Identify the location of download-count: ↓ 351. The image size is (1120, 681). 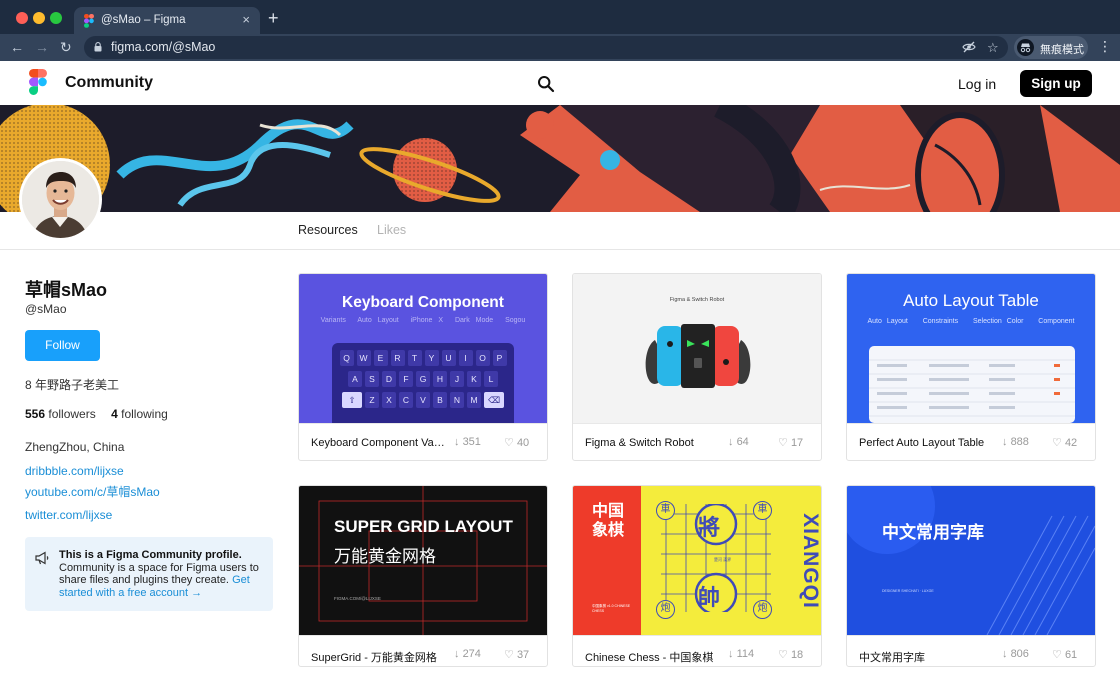
(467, 442).